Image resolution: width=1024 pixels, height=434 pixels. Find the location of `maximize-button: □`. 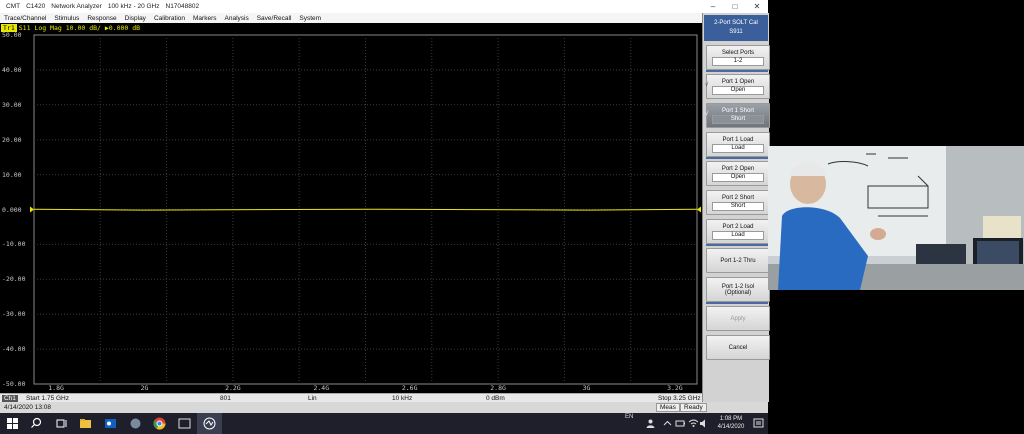

maximize-button: □ is located at coordinates (735, 6).